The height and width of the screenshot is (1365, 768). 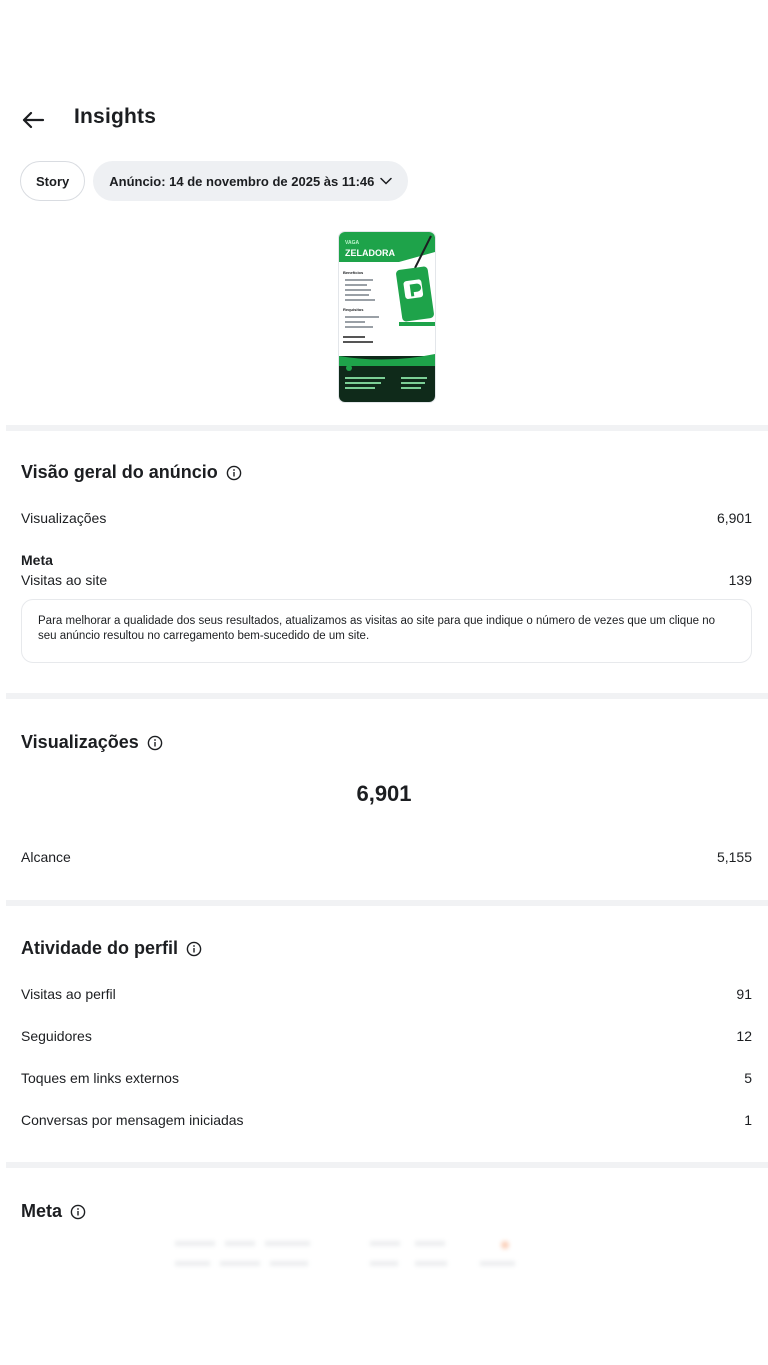 I want to click on overview-site-visits-row: Visitas ao site 139, so click(x=386, y=580).